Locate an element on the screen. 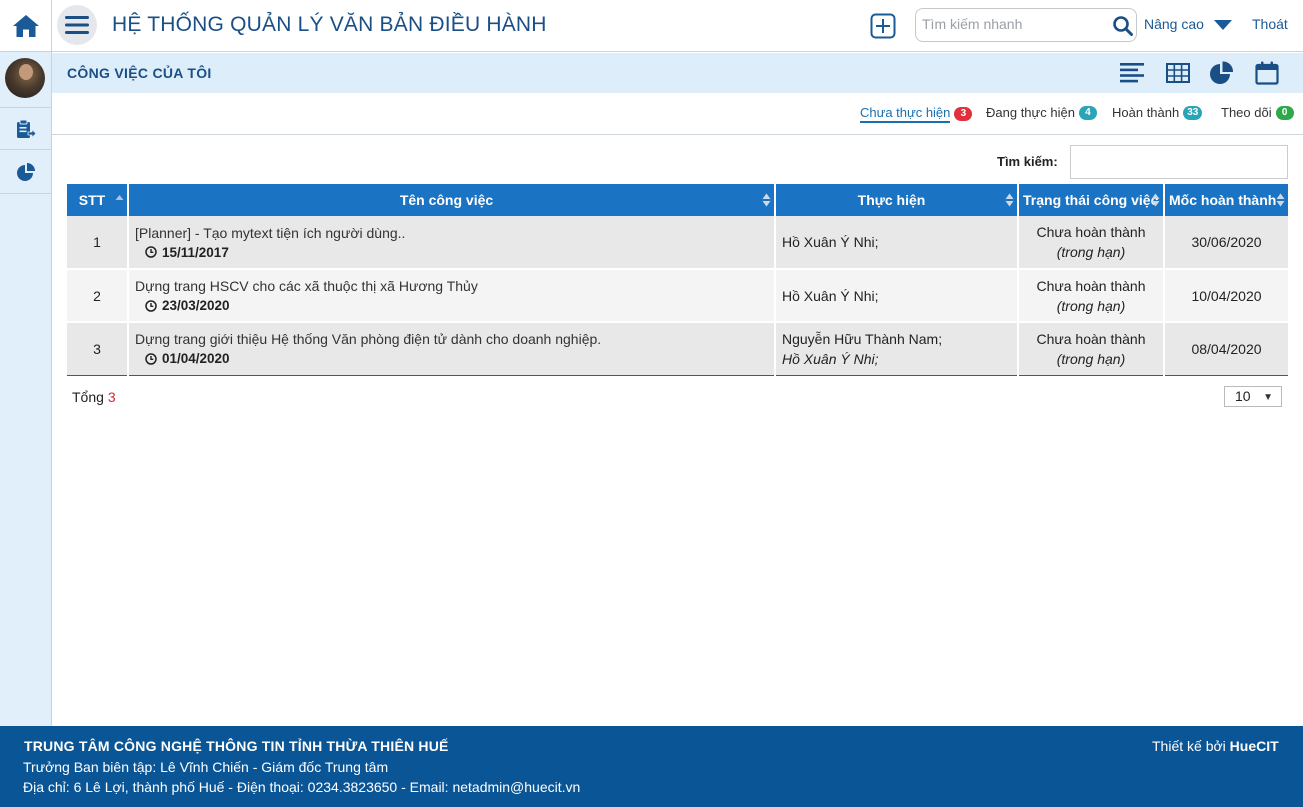 The width and height of the screenshot is (1303, 807). task-date: 15/11/2017 is located at coordinates (459, 252).